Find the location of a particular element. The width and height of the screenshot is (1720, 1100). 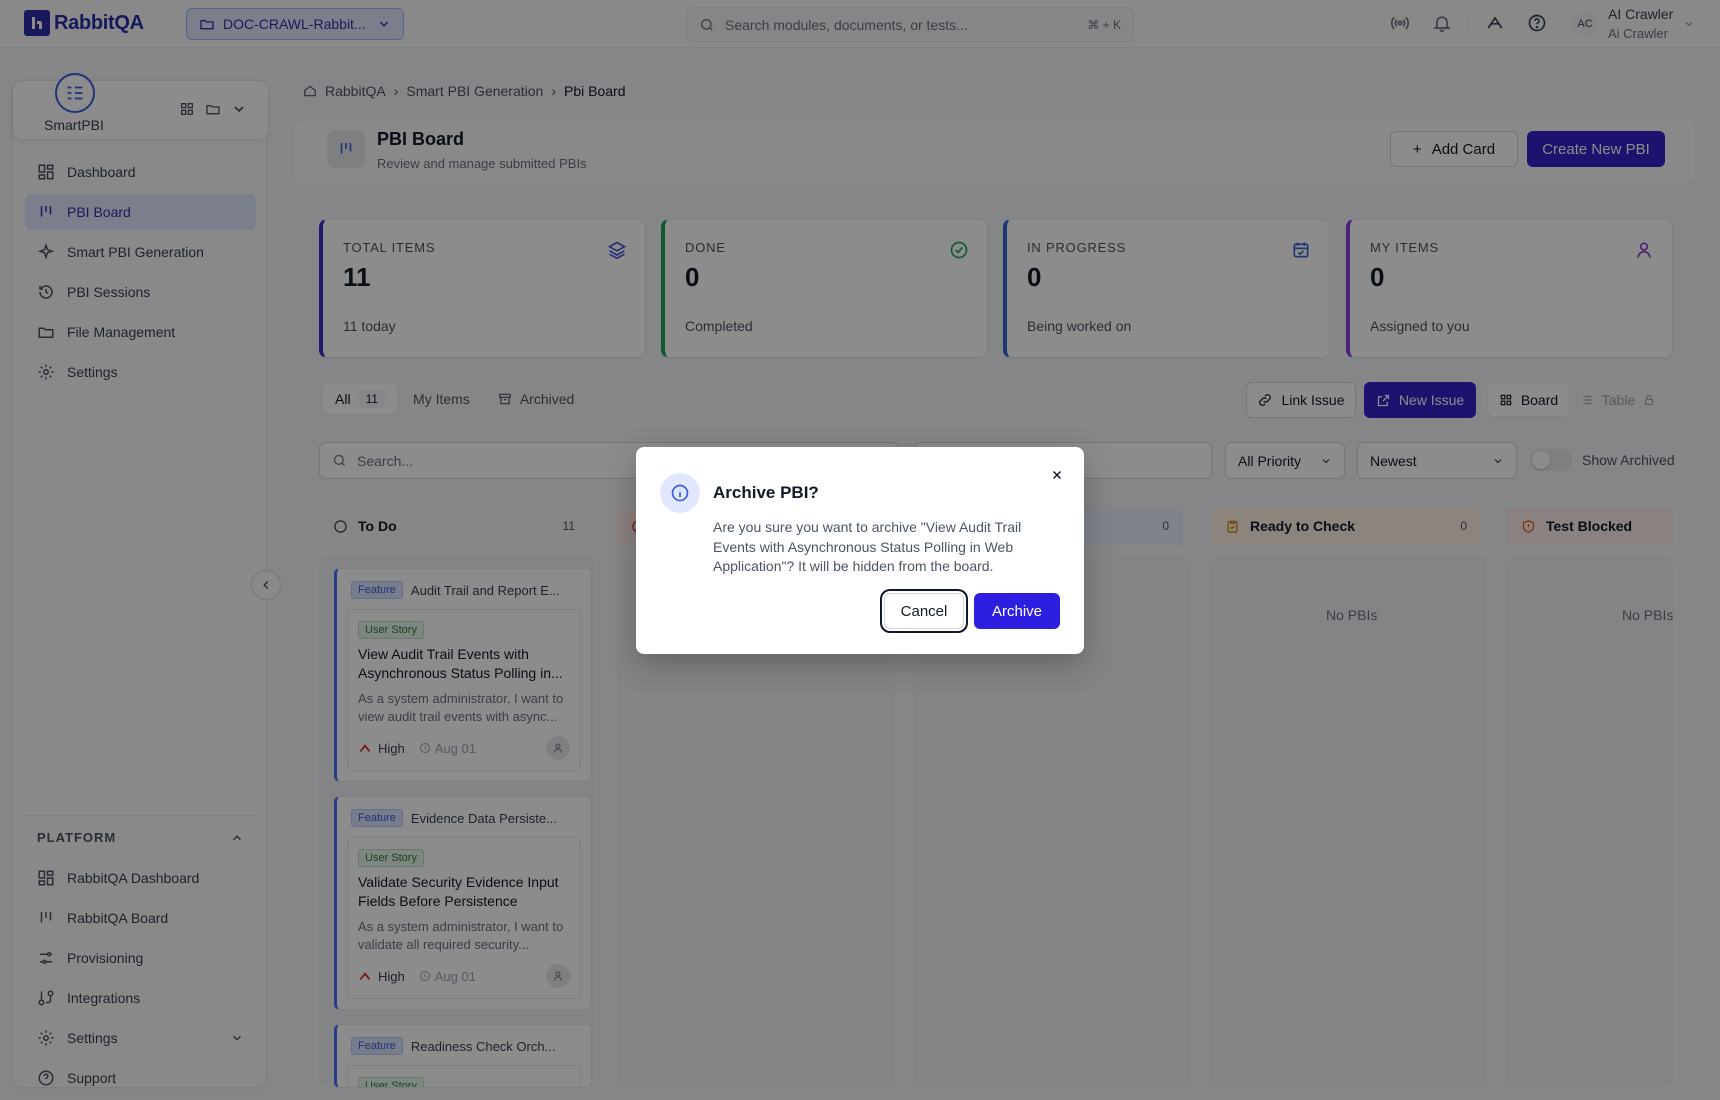

archive-button: Archive is located at coordinates (1017, 611).